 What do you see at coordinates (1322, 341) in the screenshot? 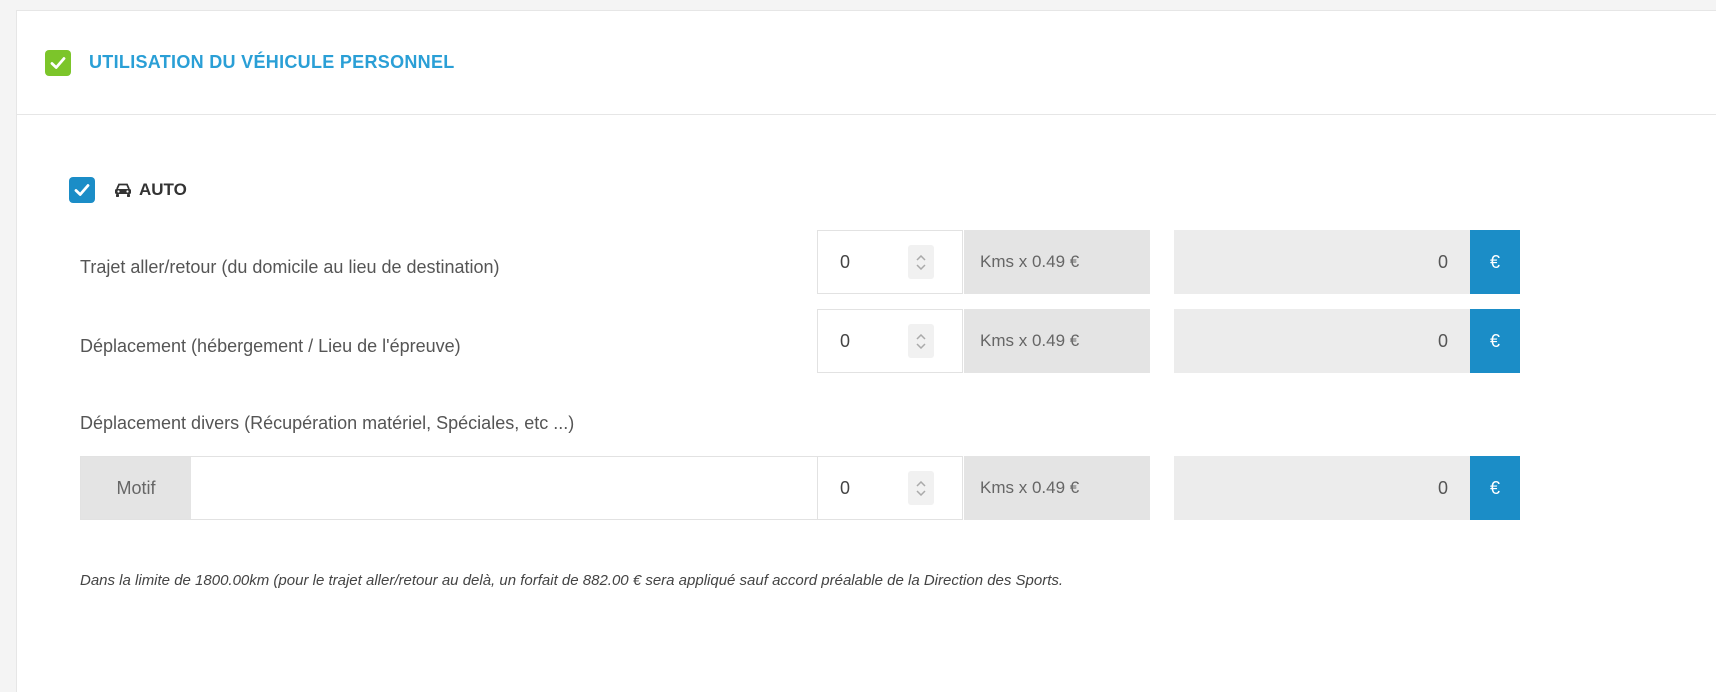
I see `deplacement-total-field: 0` at bounding box center [1322, 341].